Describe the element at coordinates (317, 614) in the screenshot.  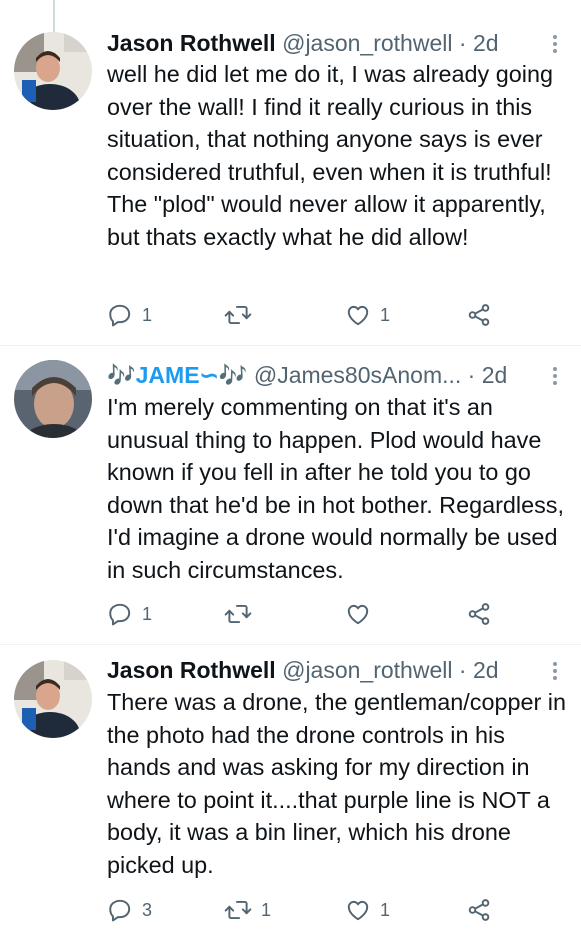
I see `tweet-actions: 1` at that location.